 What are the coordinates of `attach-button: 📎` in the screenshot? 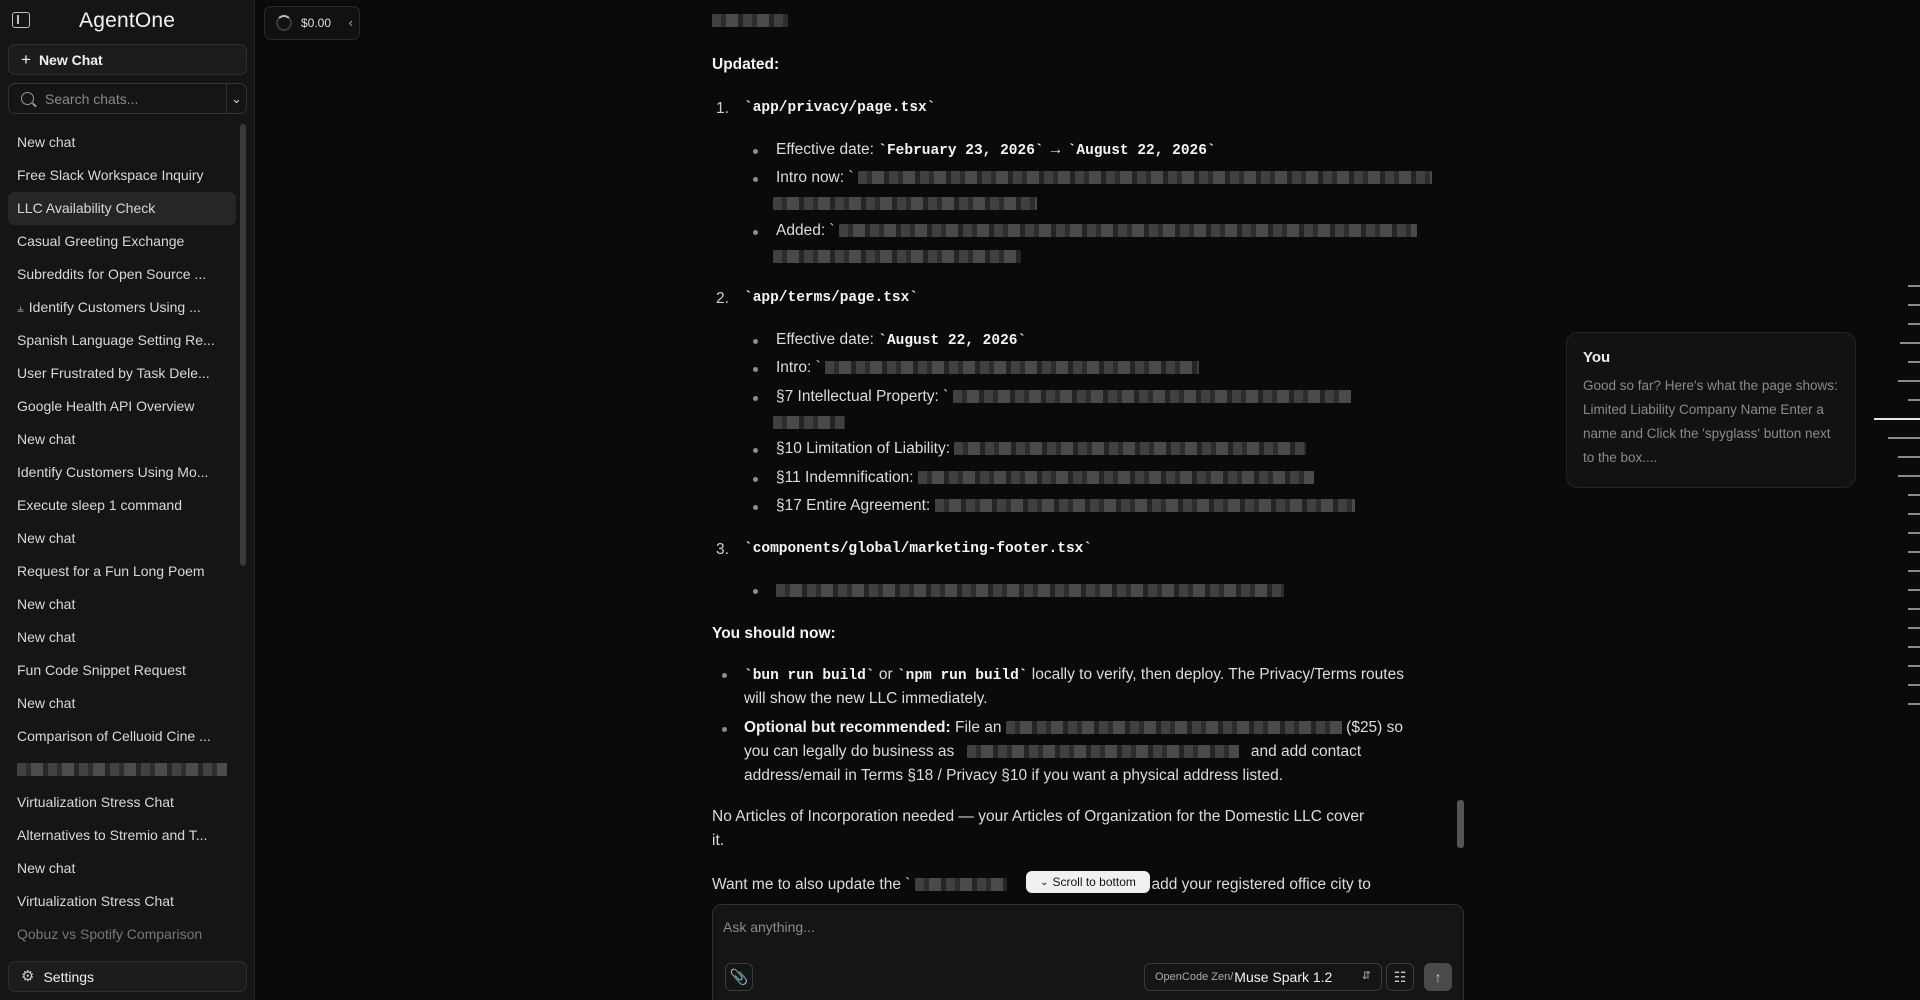 It's located at (739, 977).